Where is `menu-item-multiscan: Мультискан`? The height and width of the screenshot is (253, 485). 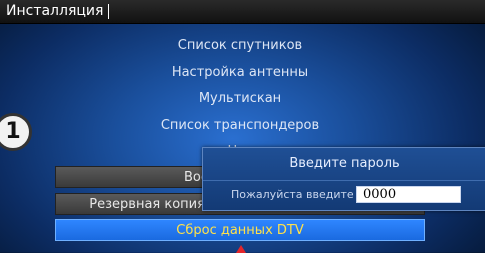 menu-item-multiscan: Мультискан is located at coordinates (240, 99).